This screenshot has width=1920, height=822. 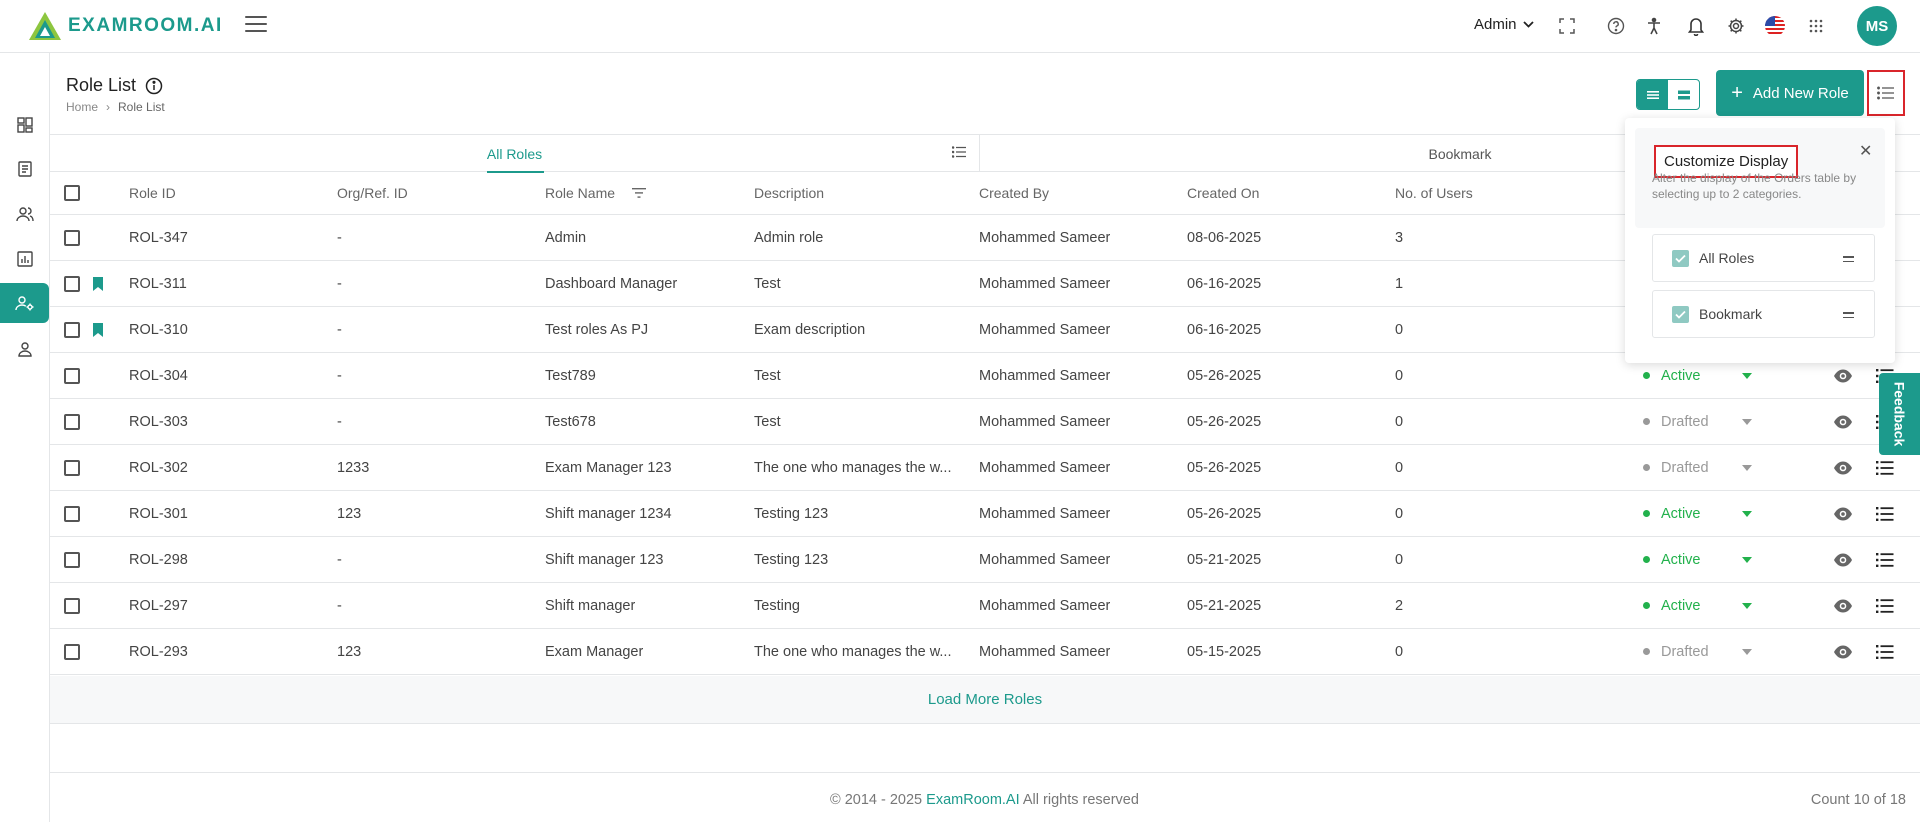 What do you see at coordinates (1504, 24) in the screenshot?
I see `role-selector-dropdown: Admin` at bounding box center [1504, 24].